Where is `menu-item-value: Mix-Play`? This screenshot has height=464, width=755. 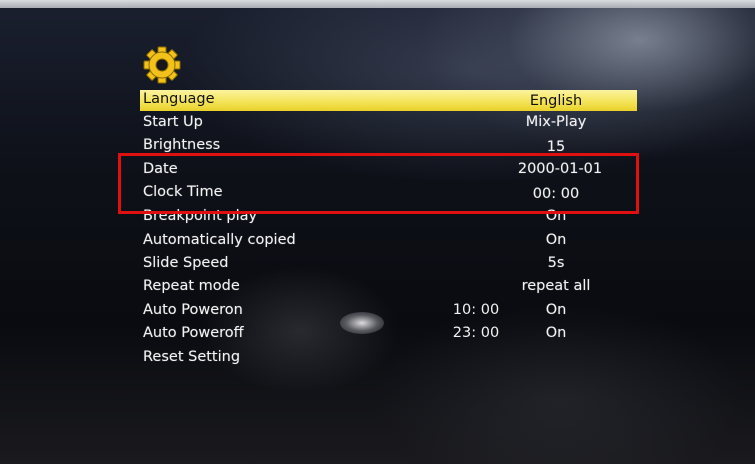 menu-item-value: Mix-Play is located at coordinates (556, 122).